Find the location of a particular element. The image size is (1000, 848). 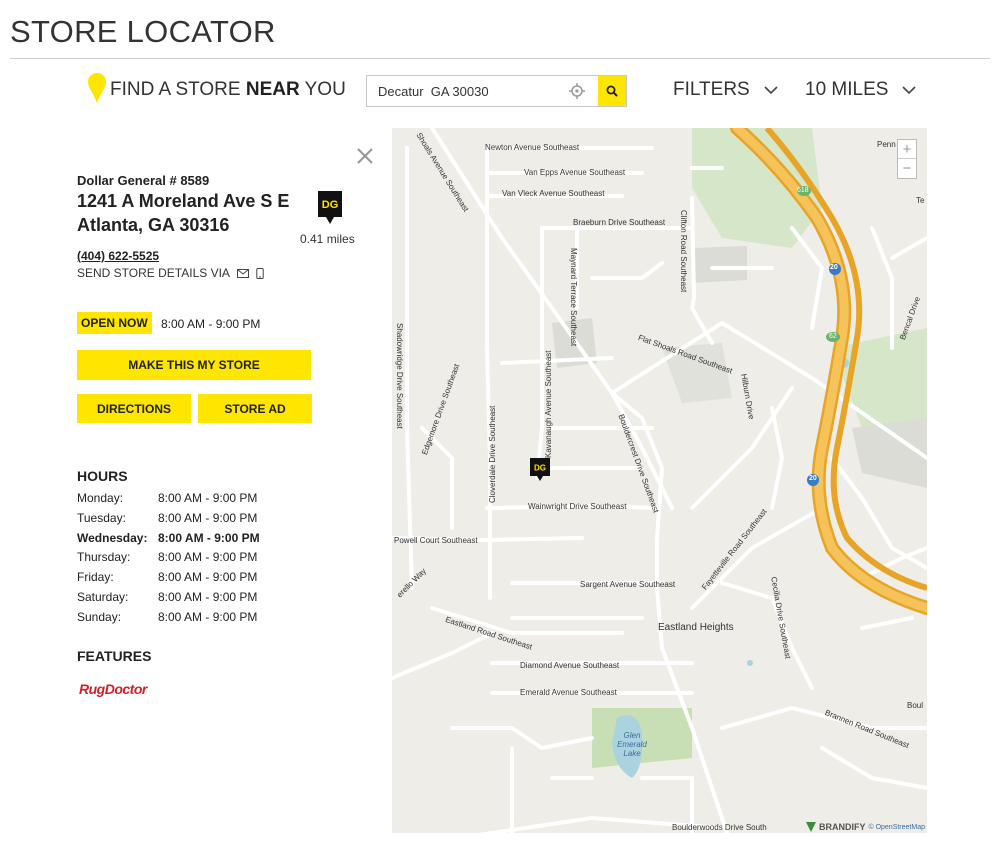

location-pin-icon is located at coordinates (97, 88).